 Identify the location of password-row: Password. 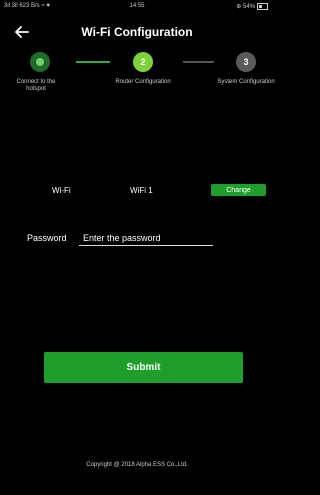
(137, 239).